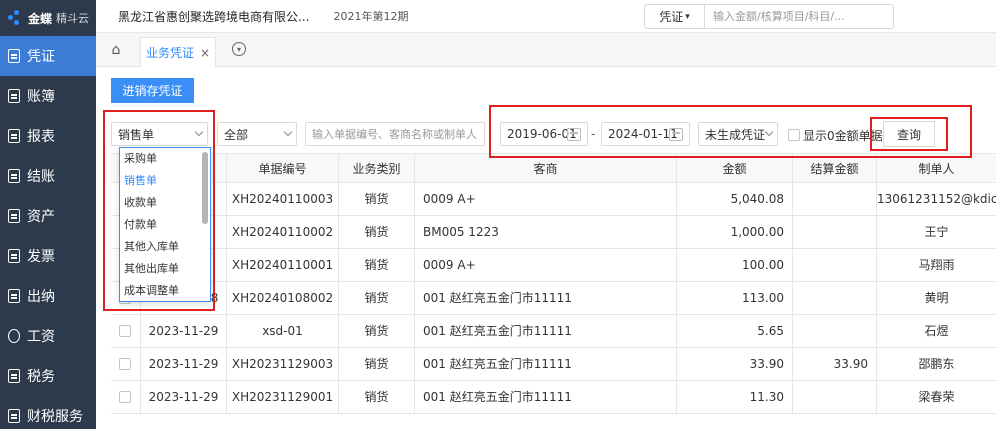  I want to click on category-value: 全部, so click(236, 134).